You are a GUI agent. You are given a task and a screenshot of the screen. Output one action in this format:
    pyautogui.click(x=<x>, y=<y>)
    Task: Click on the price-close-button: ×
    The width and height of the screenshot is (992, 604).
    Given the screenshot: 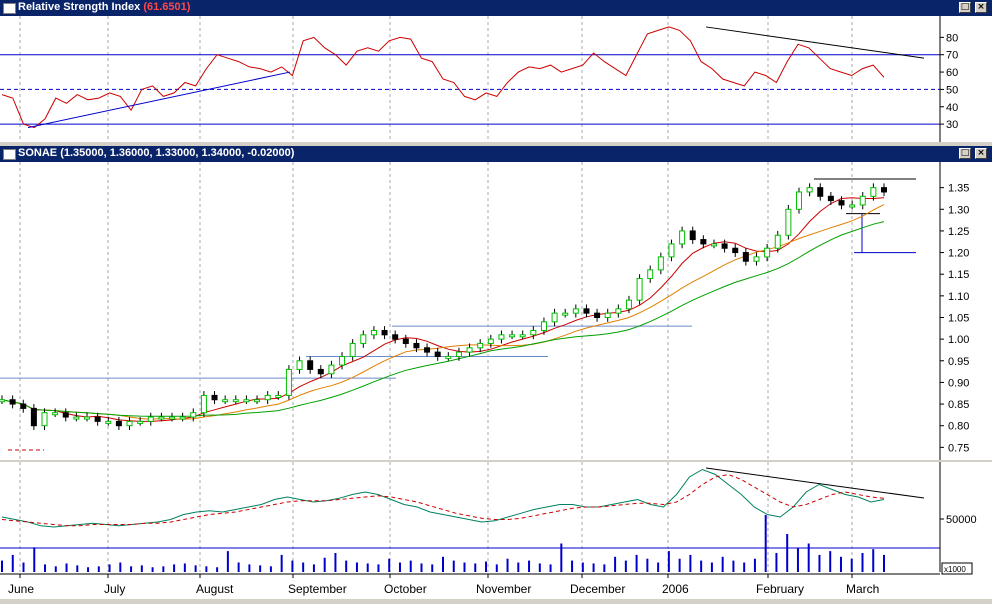 What is the action you would take?
    pyautogui.click(x=981, y=153)
    